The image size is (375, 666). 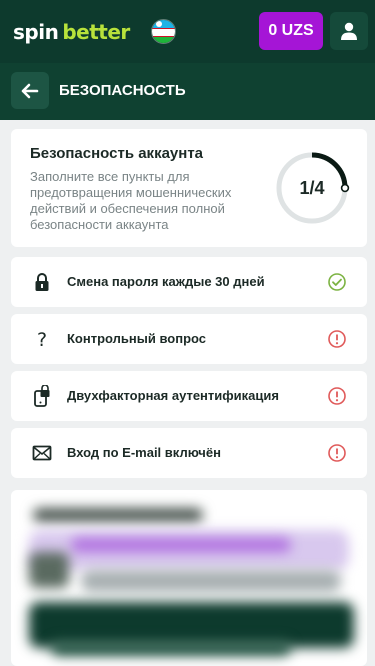 I want to click on arrow-left-icon, so click(x=30, y=90).